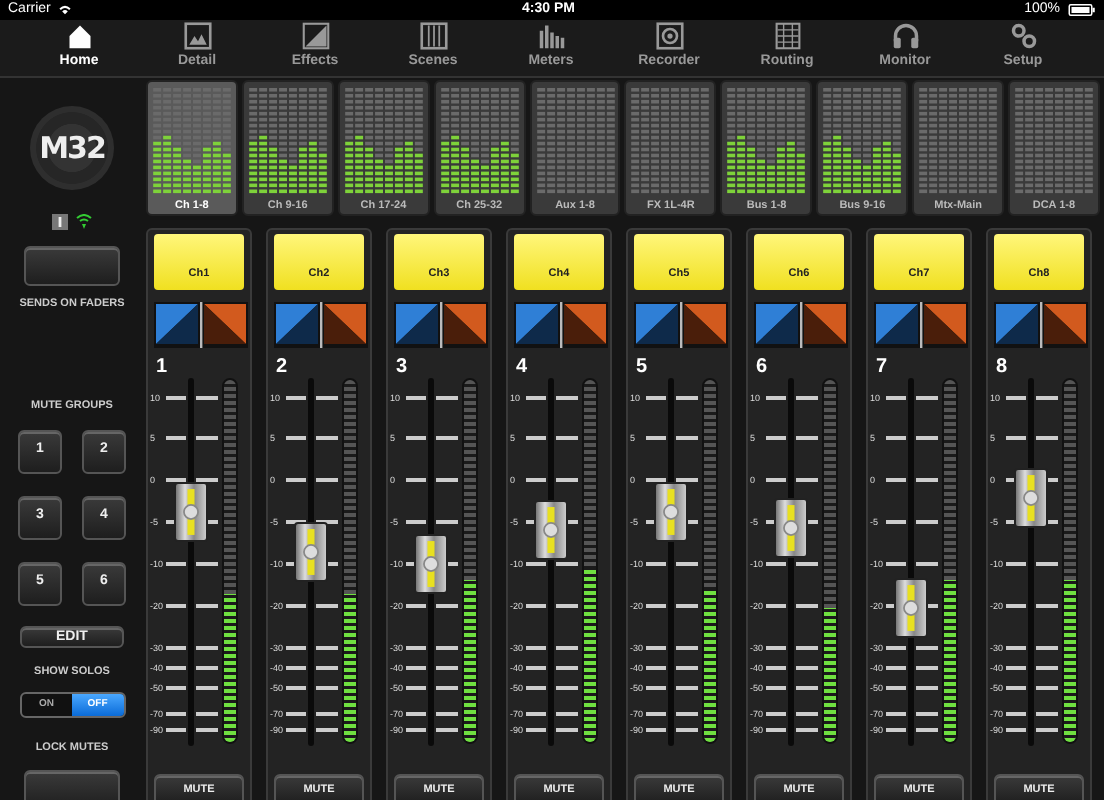 The image size is (1104, 800). I want to click on channel-number: 5, so click(643, 367).